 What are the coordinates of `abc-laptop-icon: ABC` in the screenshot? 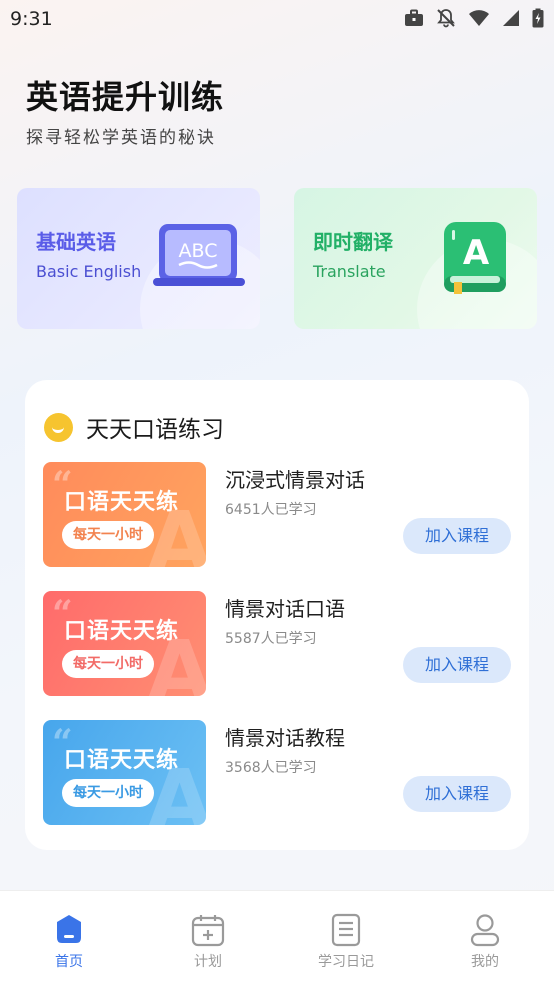 It's located at (199, 255).